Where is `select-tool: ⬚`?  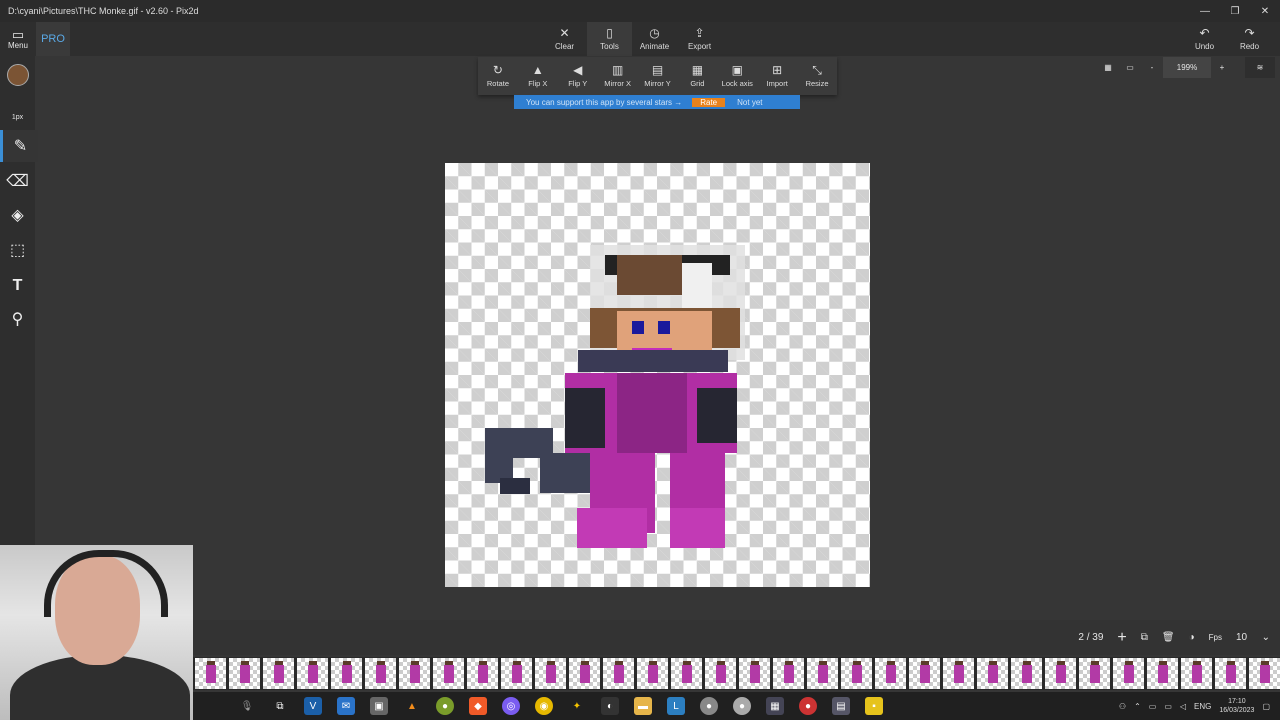 select-tool: ⬚ is located at coordinates (17, 250).